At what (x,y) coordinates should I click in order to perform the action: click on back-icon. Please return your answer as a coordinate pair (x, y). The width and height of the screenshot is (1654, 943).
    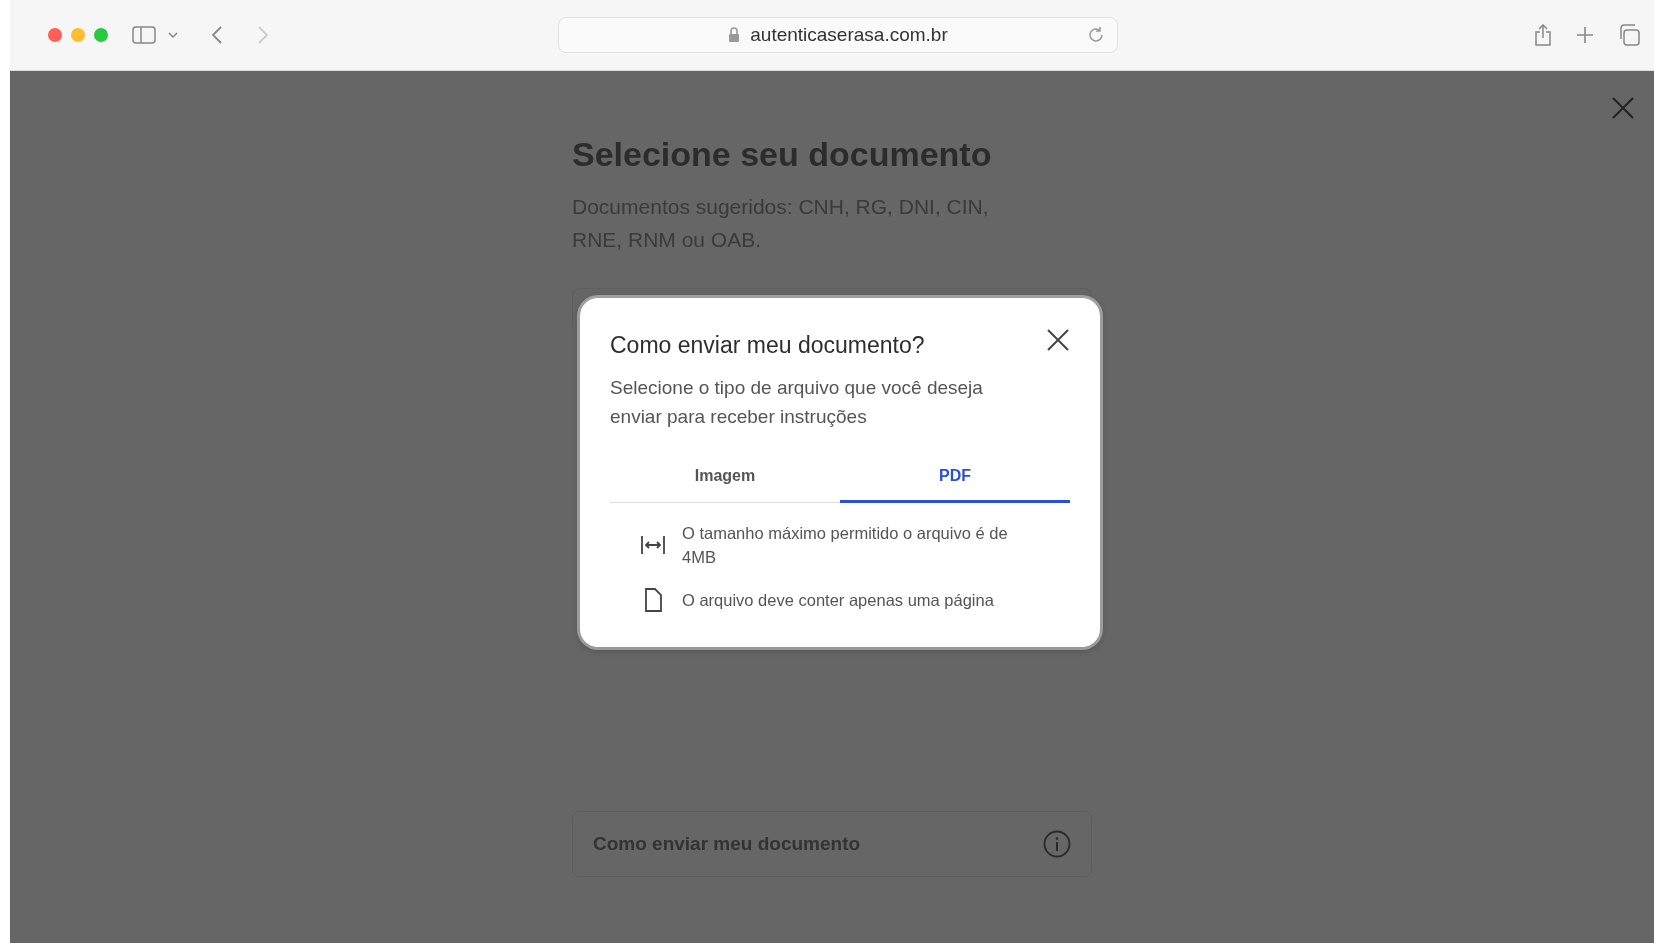
    Looking at the image, I should click on (217, 35).